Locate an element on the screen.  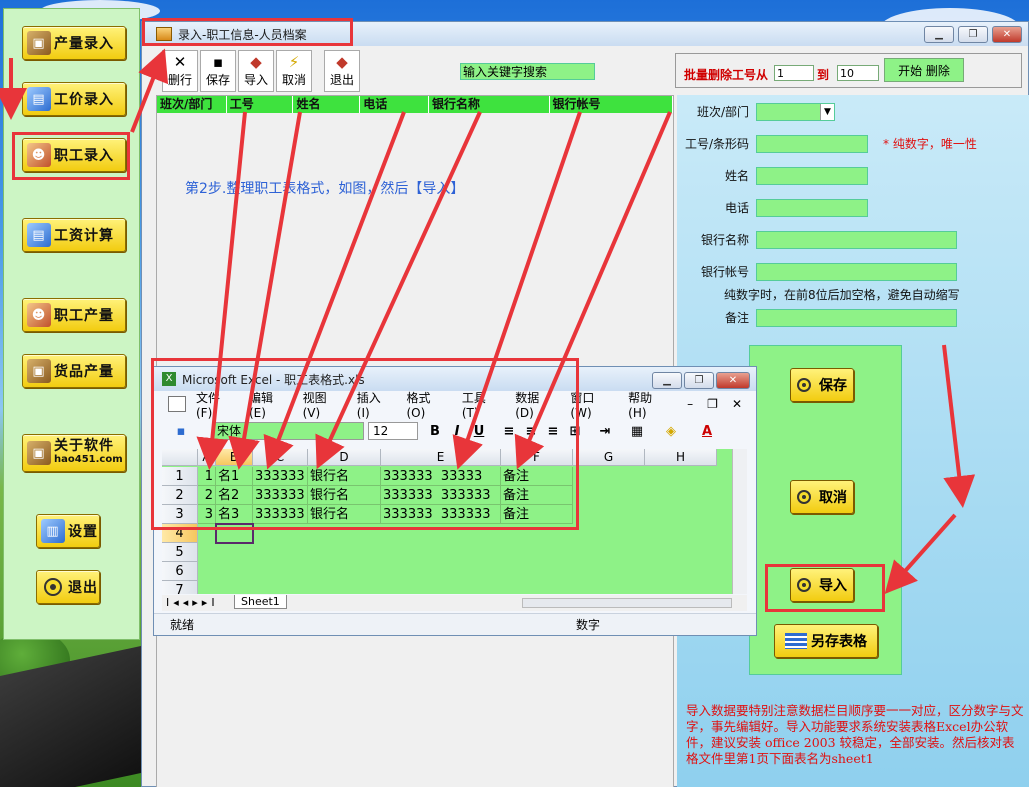
form-cancel-button: 取消 is located at coordinates (822, 497).